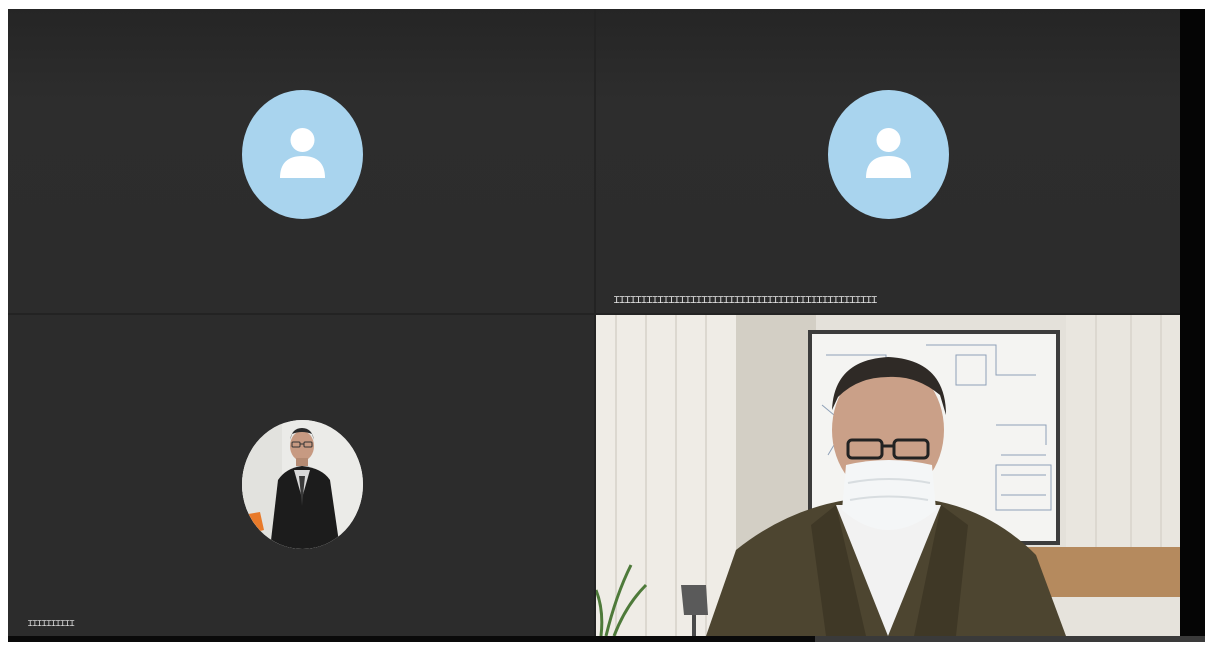 Image resolution: width=1205 pixels, height=646 pixels. What do you see at coordinates (302, 484) in the screenshot?
I see `profile-photo-avatar` at bounding box center [302, 484].